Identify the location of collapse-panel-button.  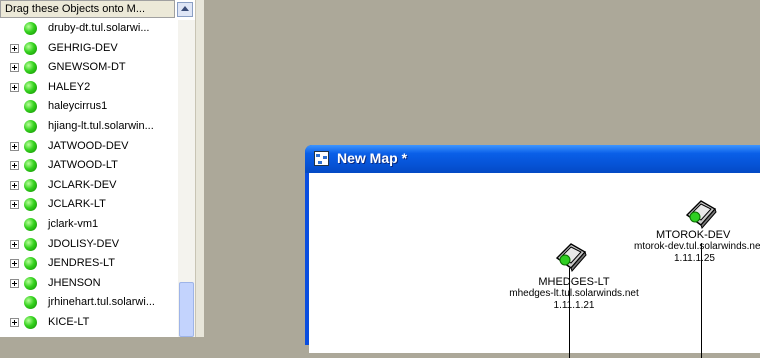
(185, 9).